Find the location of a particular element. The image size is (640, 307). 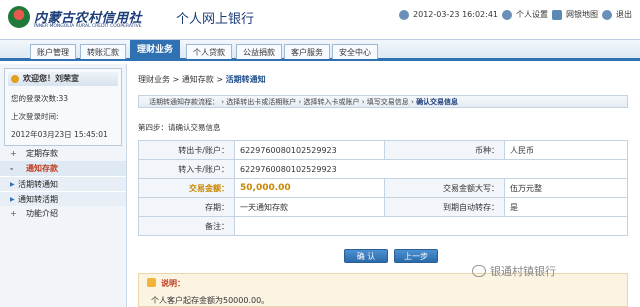

bank-logo-icon is located at coordinates (19, 17).